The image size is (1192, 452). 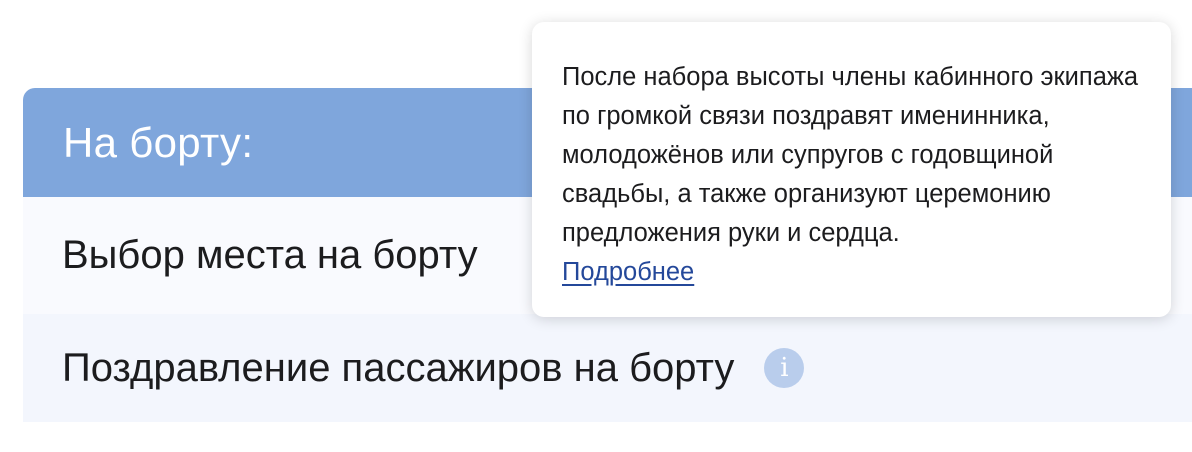 I want to click on more-info-link: Подробнее, so click(x=628, y=272).